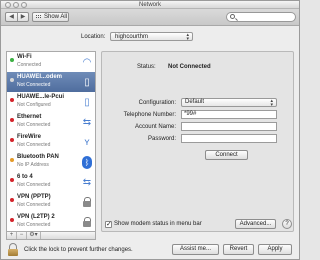 The height and width of the screenshot is (260, 320). I want to click on password-label: Password:, so click(161, 139).